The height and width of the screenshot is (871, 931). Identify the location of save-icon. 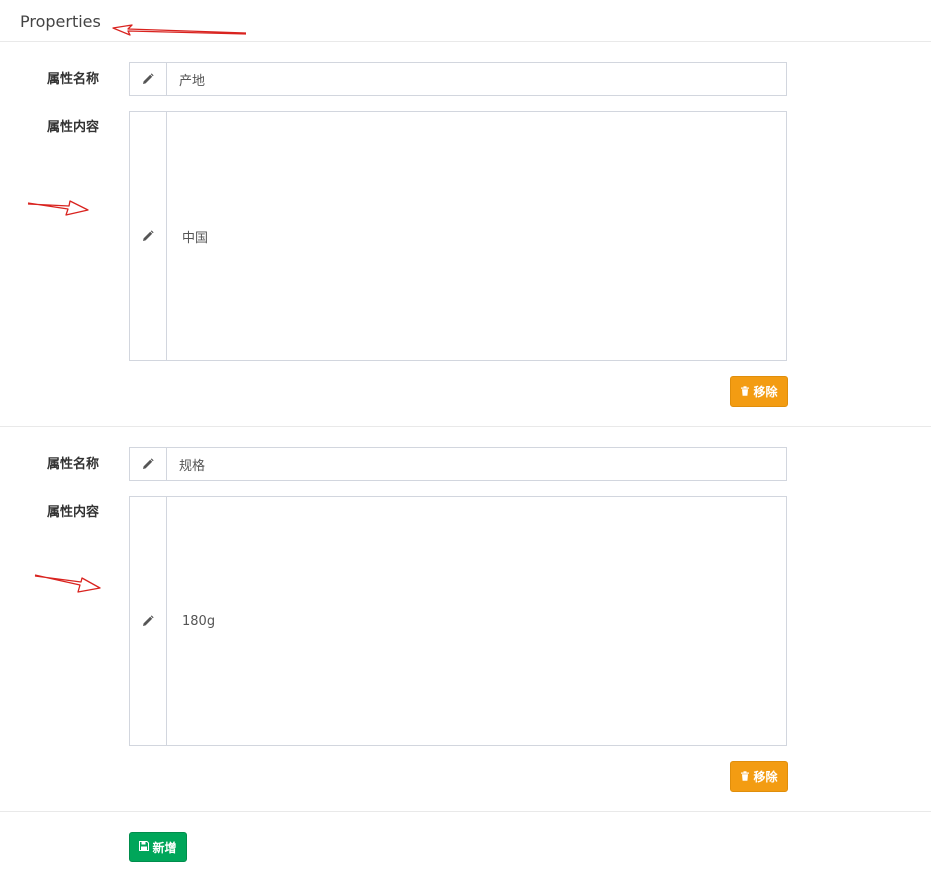
(144, 847).